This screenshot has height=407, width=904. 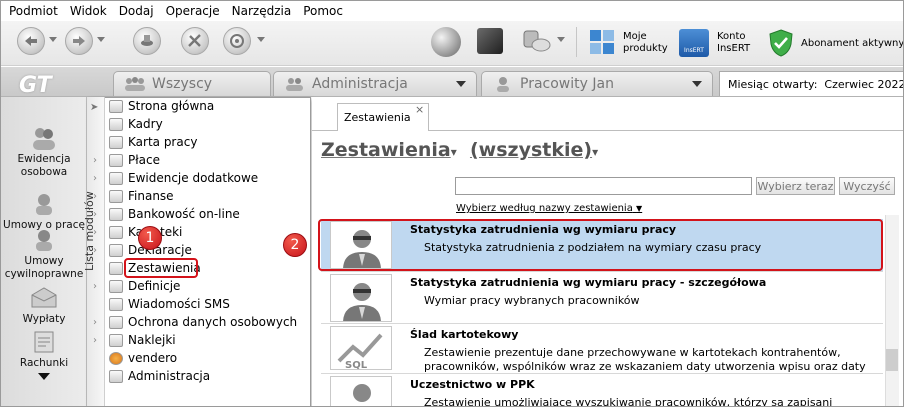 I want to click on forward-dropdown-icon, so click(x=101, y=39).